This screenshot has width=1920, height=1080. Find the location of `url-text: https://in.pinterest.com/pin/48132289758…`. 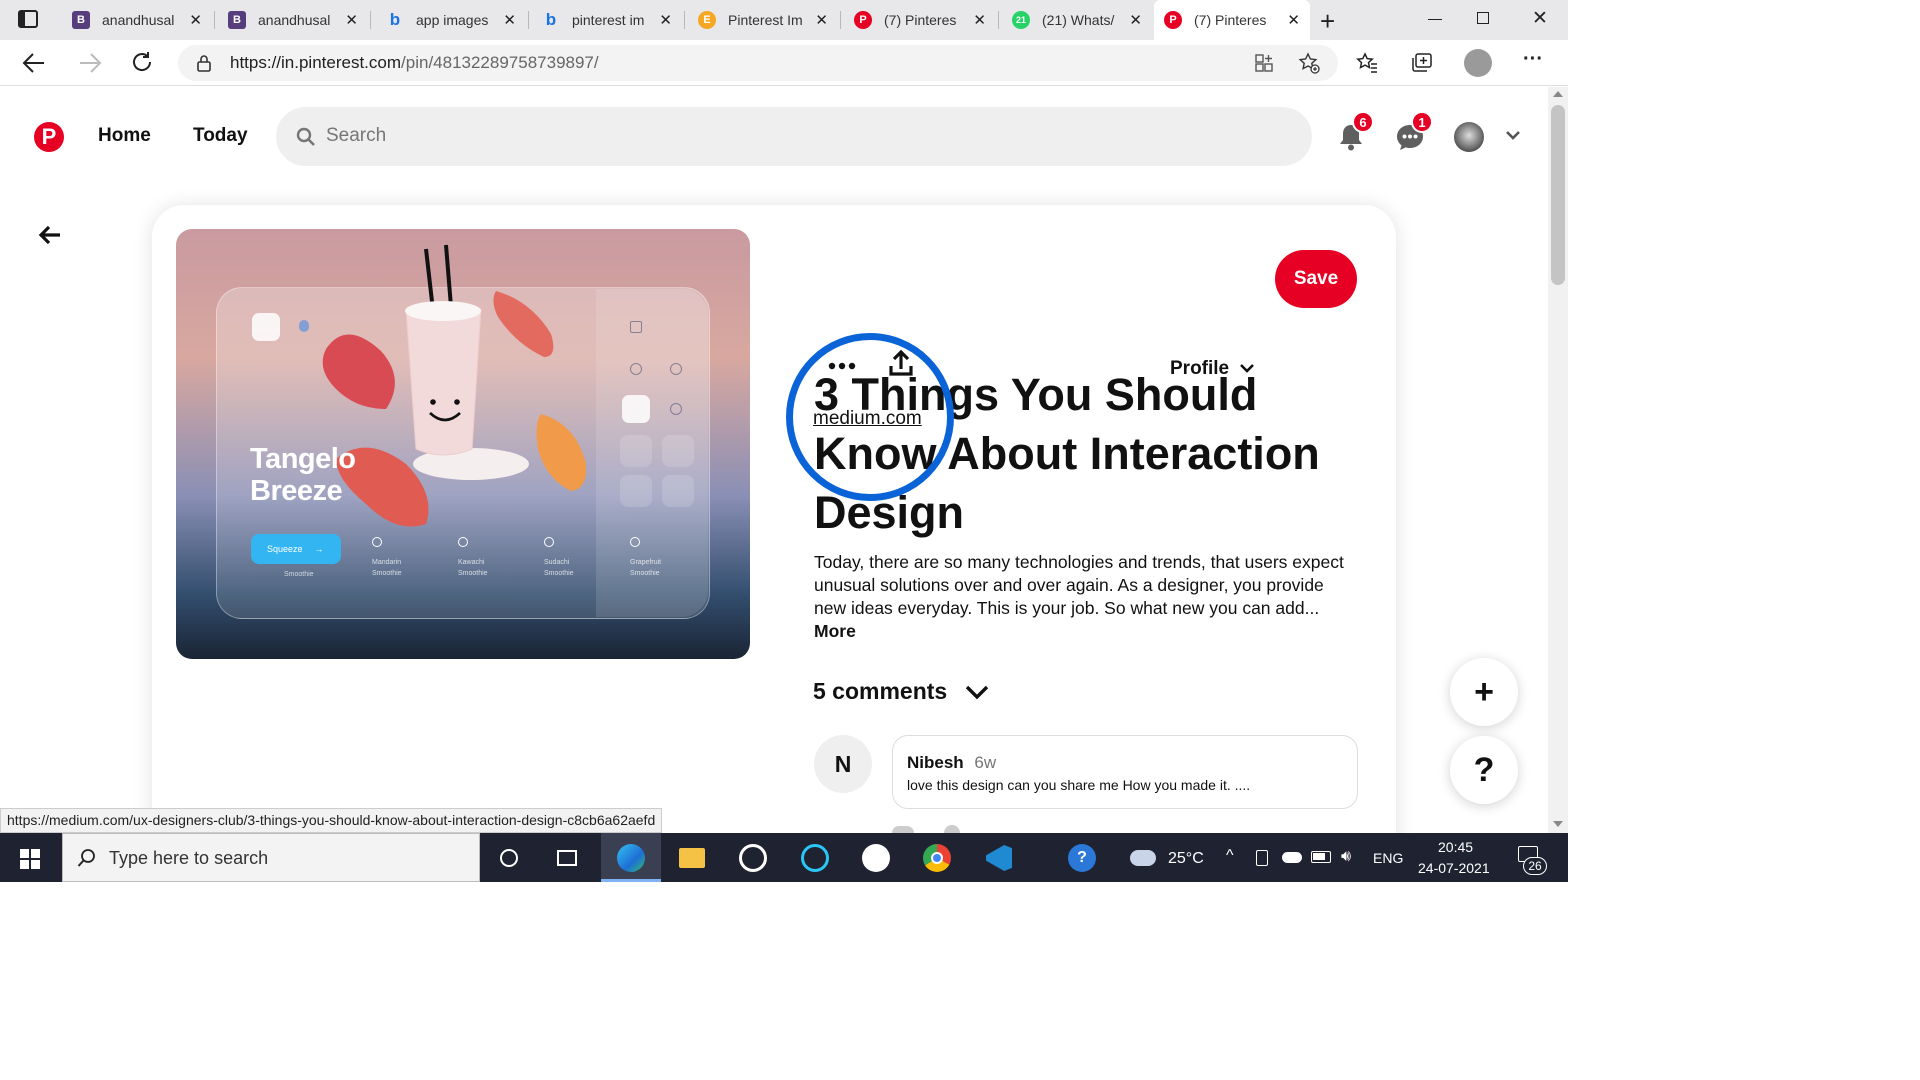

url-text: https://in.pinterest.com/pin/48132289758… is located at coordinates (414, 63).